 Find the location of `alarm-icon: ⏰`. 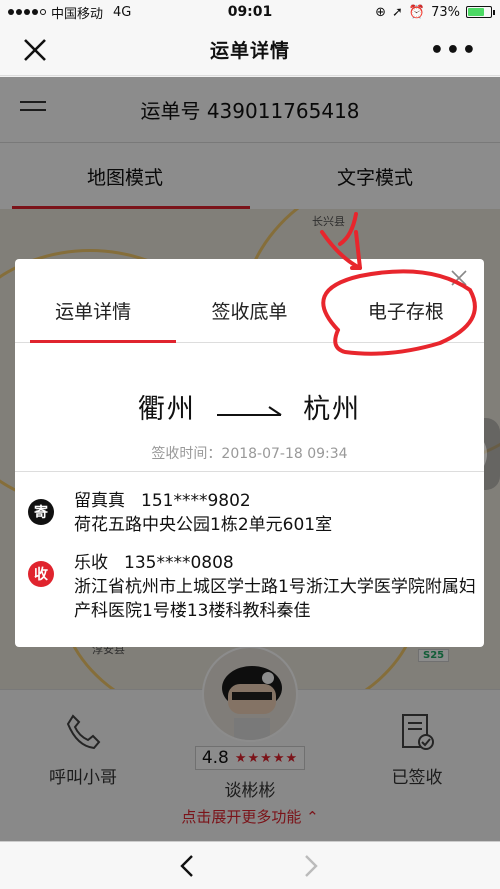

alarm-icon: ⏰ is located at coordinates (417, 12).